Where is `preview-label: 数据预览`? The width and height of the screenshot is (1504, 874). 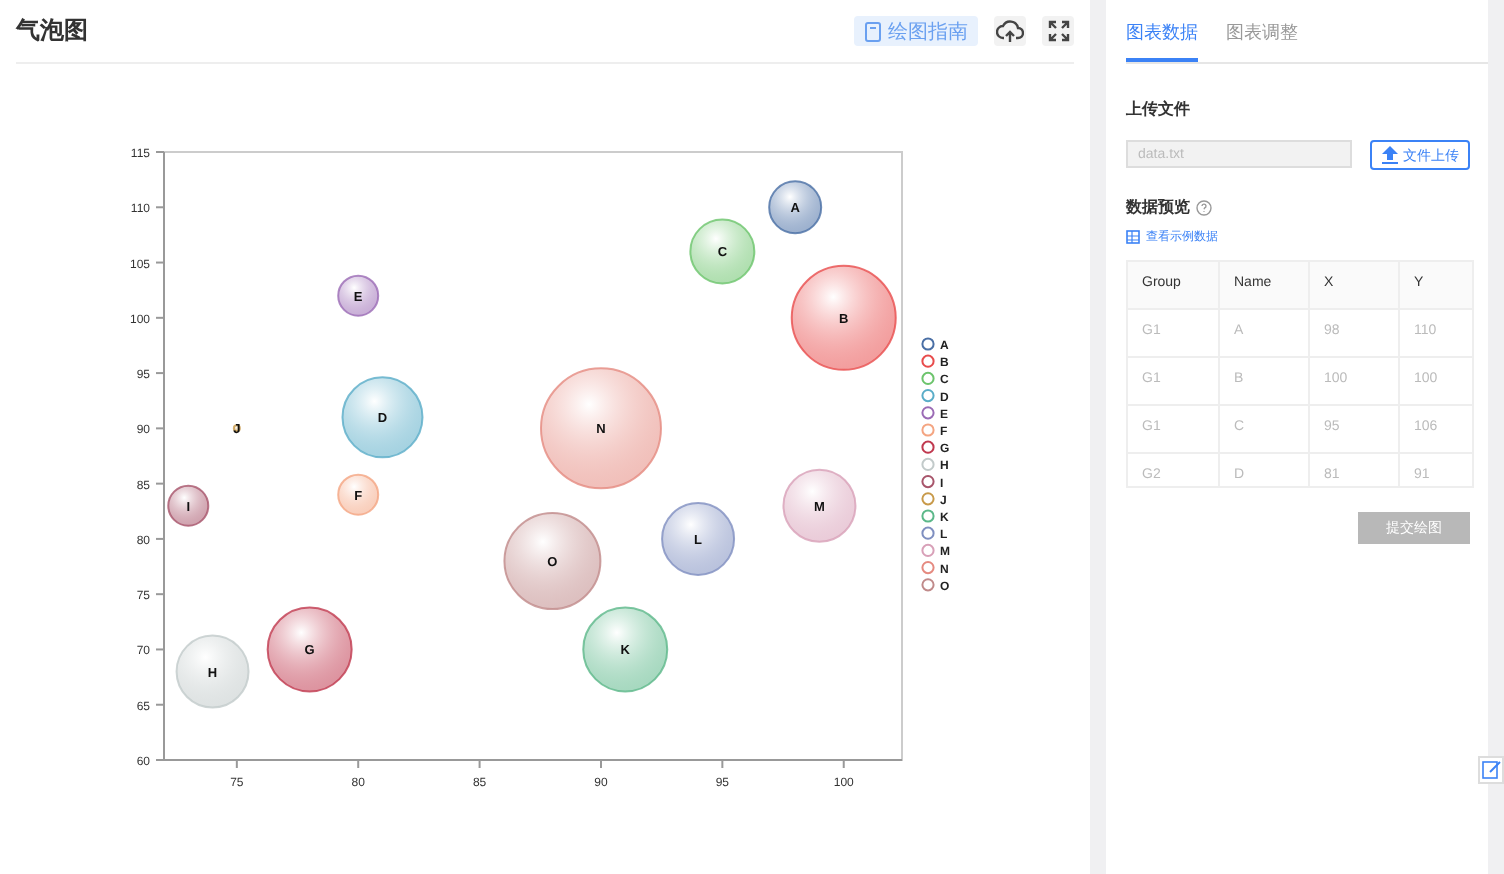 preview-label: 数据预览 is located at coordinates (1158, 207).